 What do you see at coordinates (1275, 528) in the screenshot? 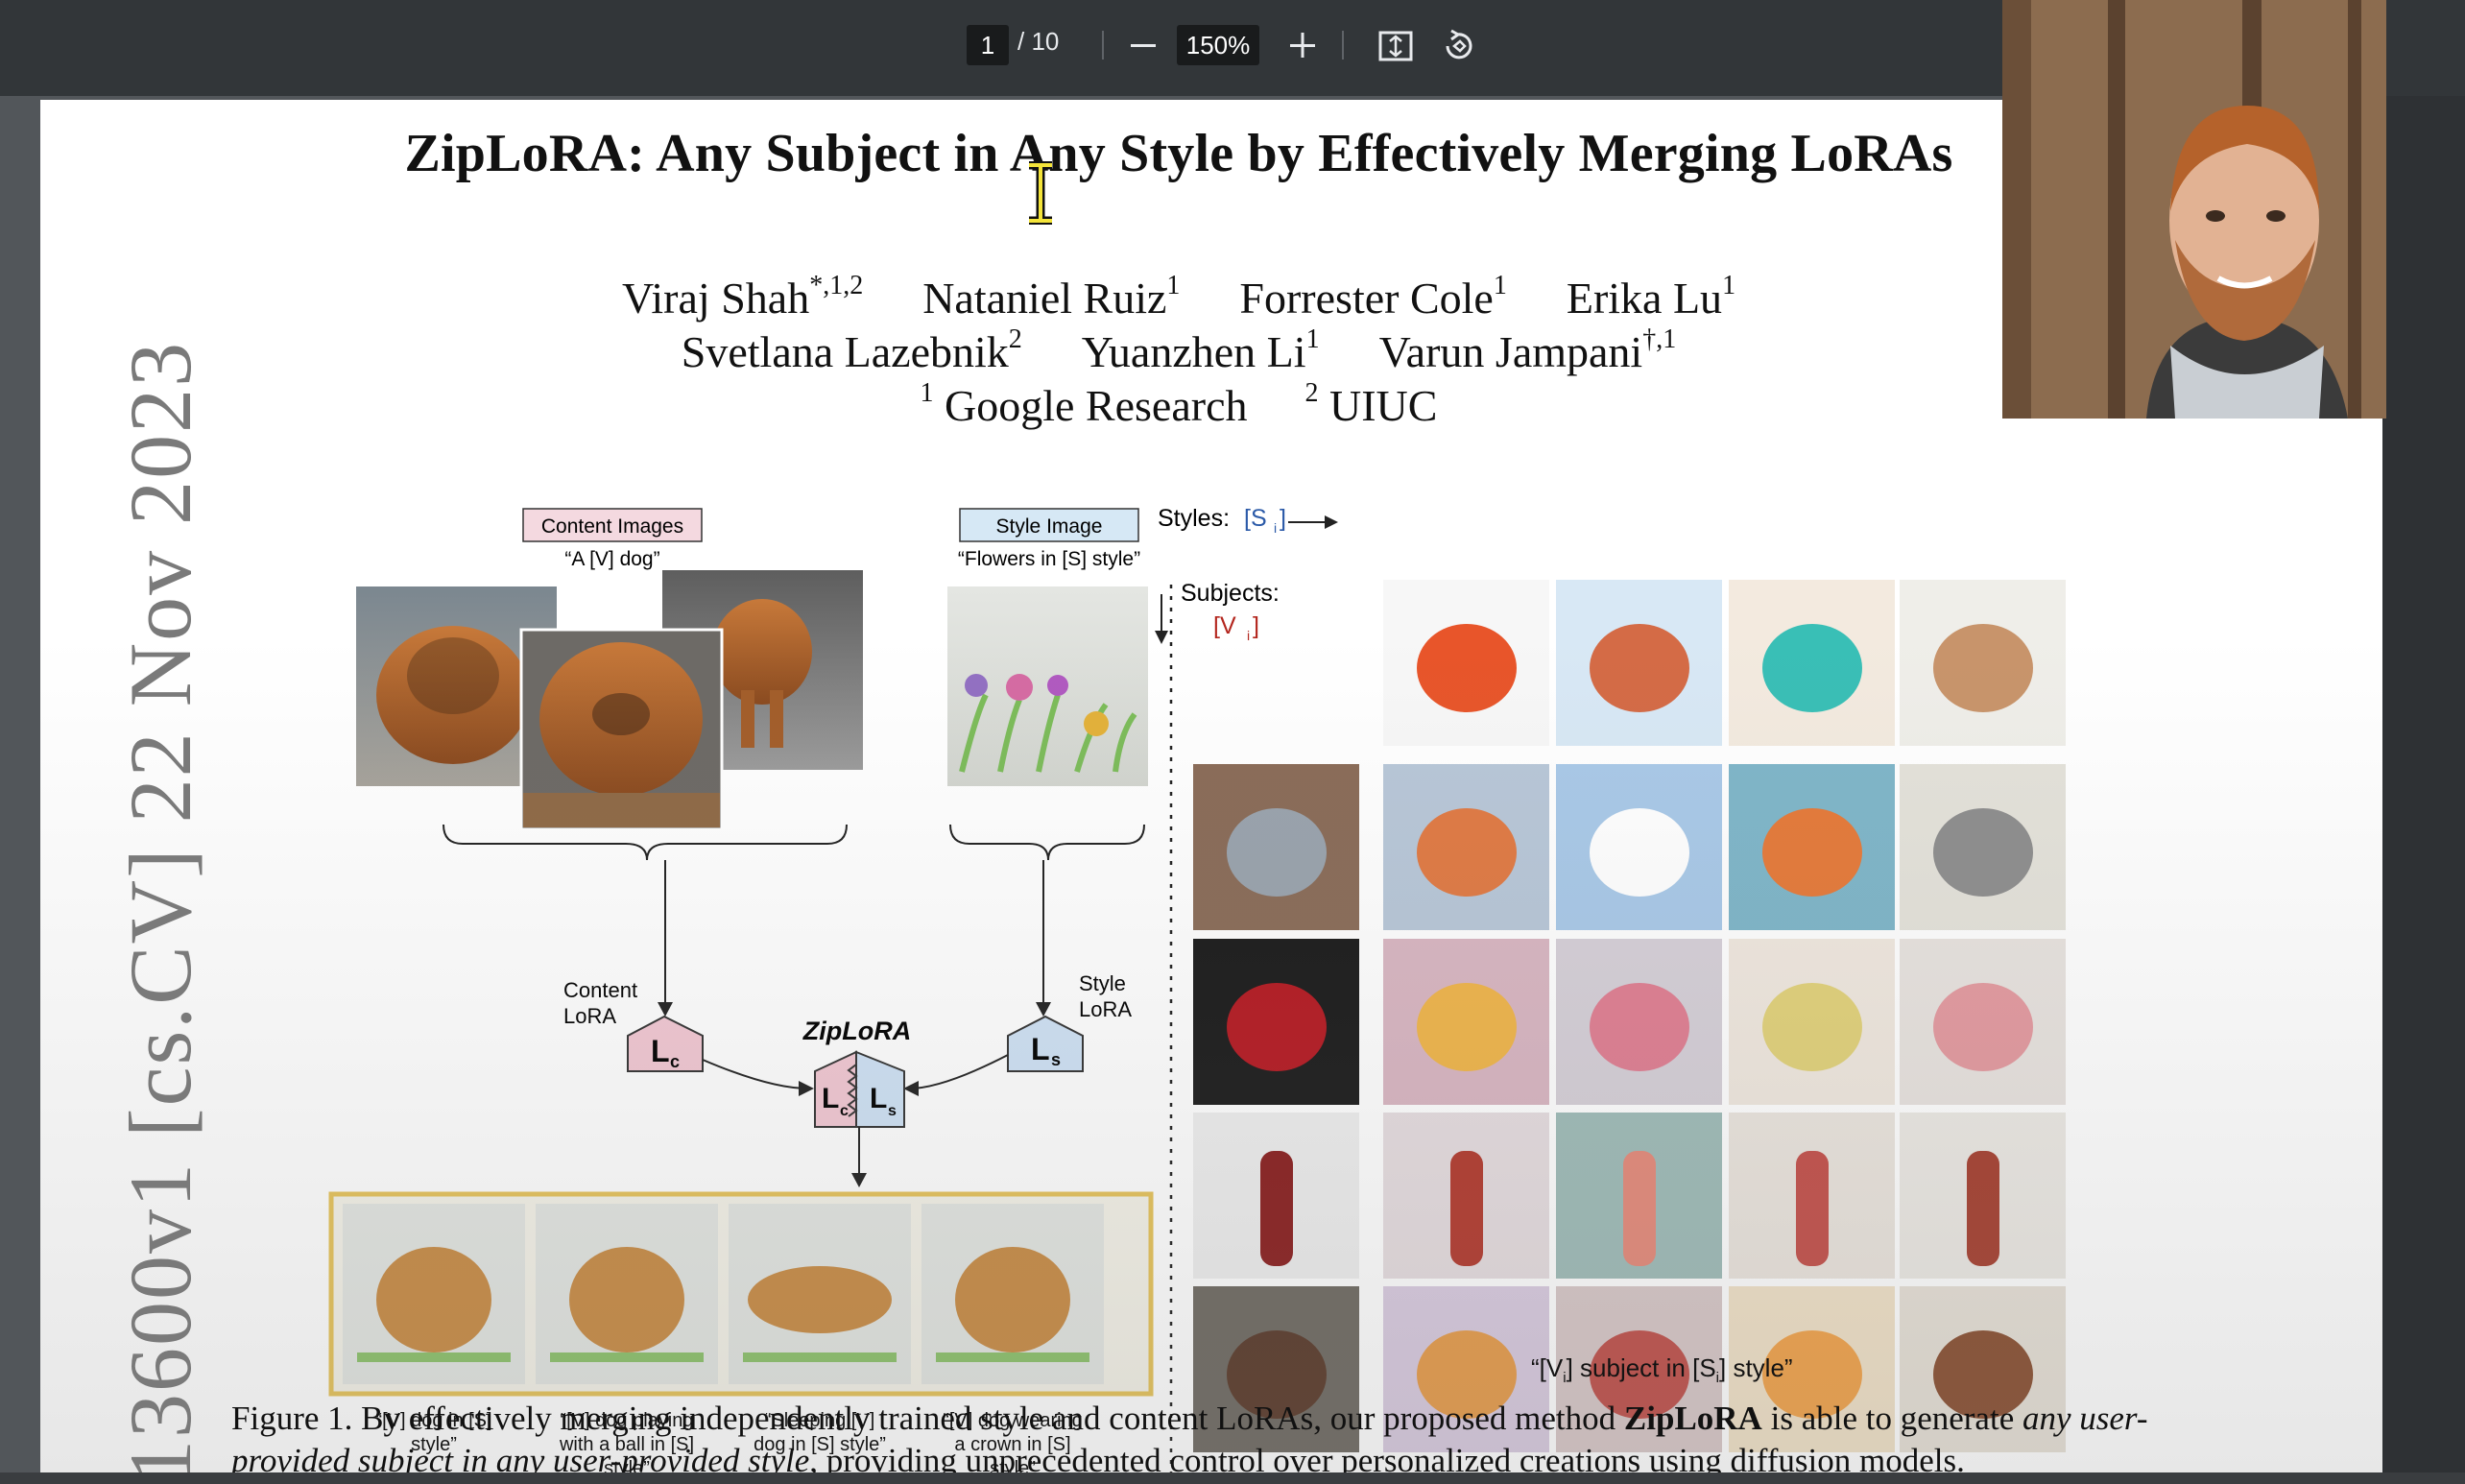
I see `styles-token-subscript: i` at bounding box center [1275, 528].